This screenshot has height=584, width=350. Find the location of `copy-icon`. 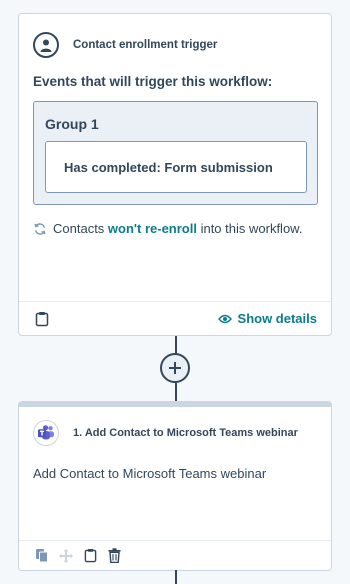

copy-icon is located at coordinates (42, 556).